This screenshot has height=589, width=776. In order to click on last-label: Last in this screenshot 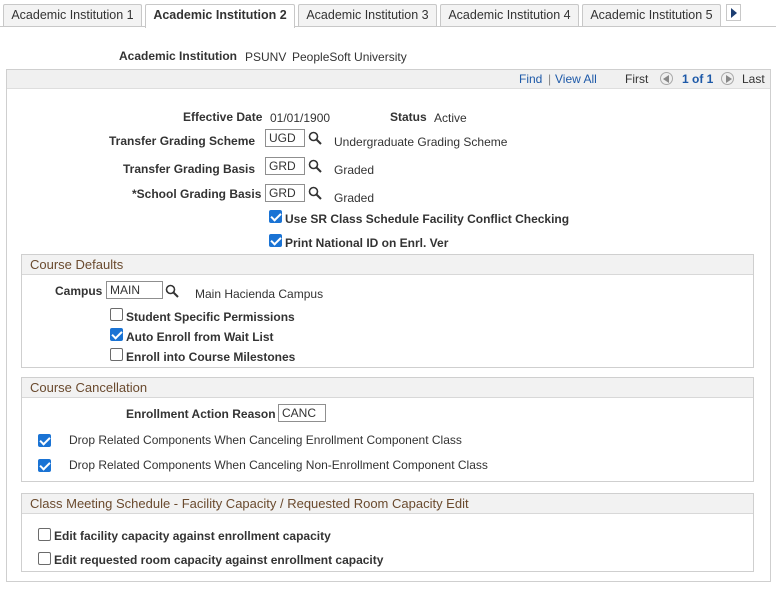, I will do `click(753, 79)`.